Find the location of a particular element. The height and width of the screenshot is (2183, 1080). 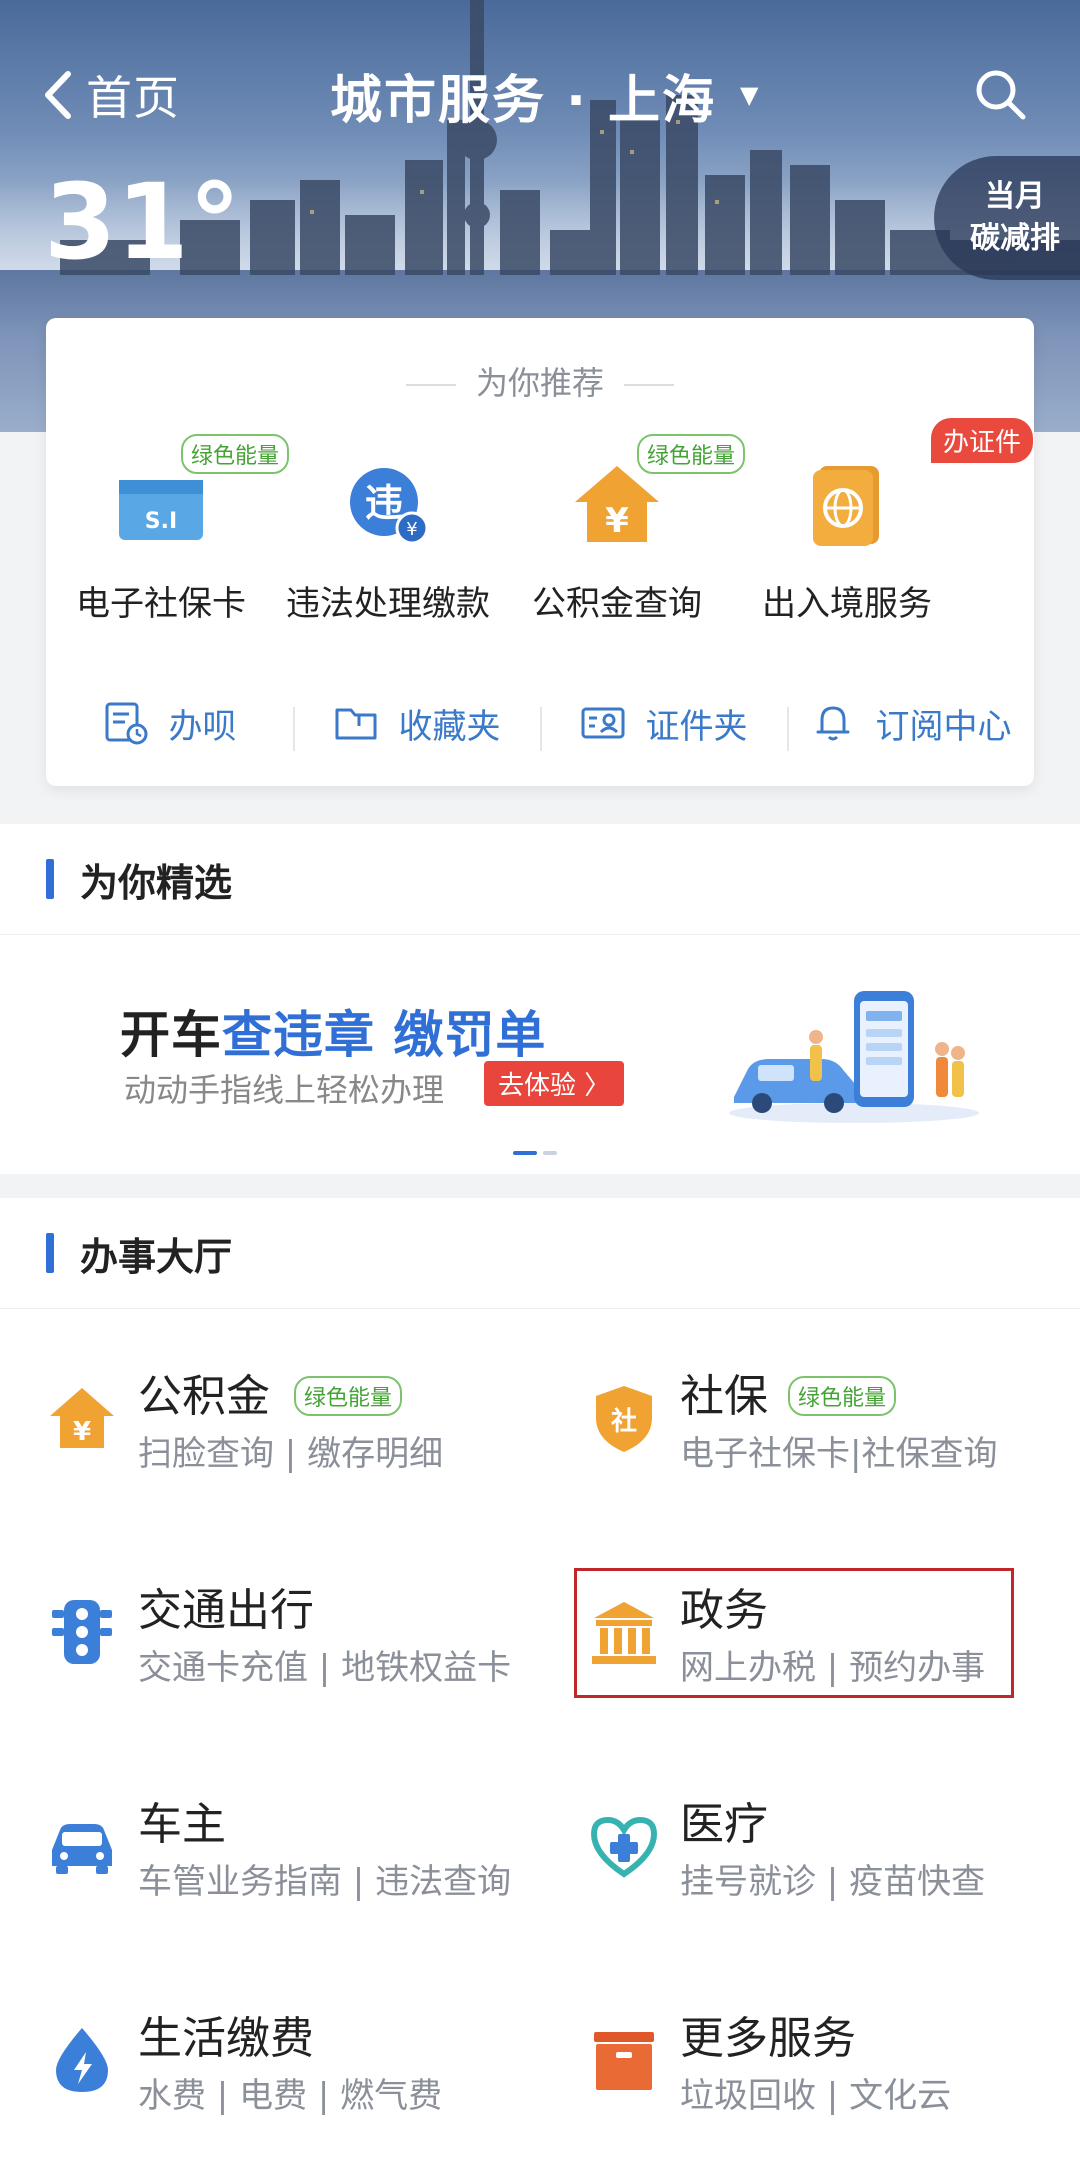

service-name: 政务 is located at coordinates (724, 1610).